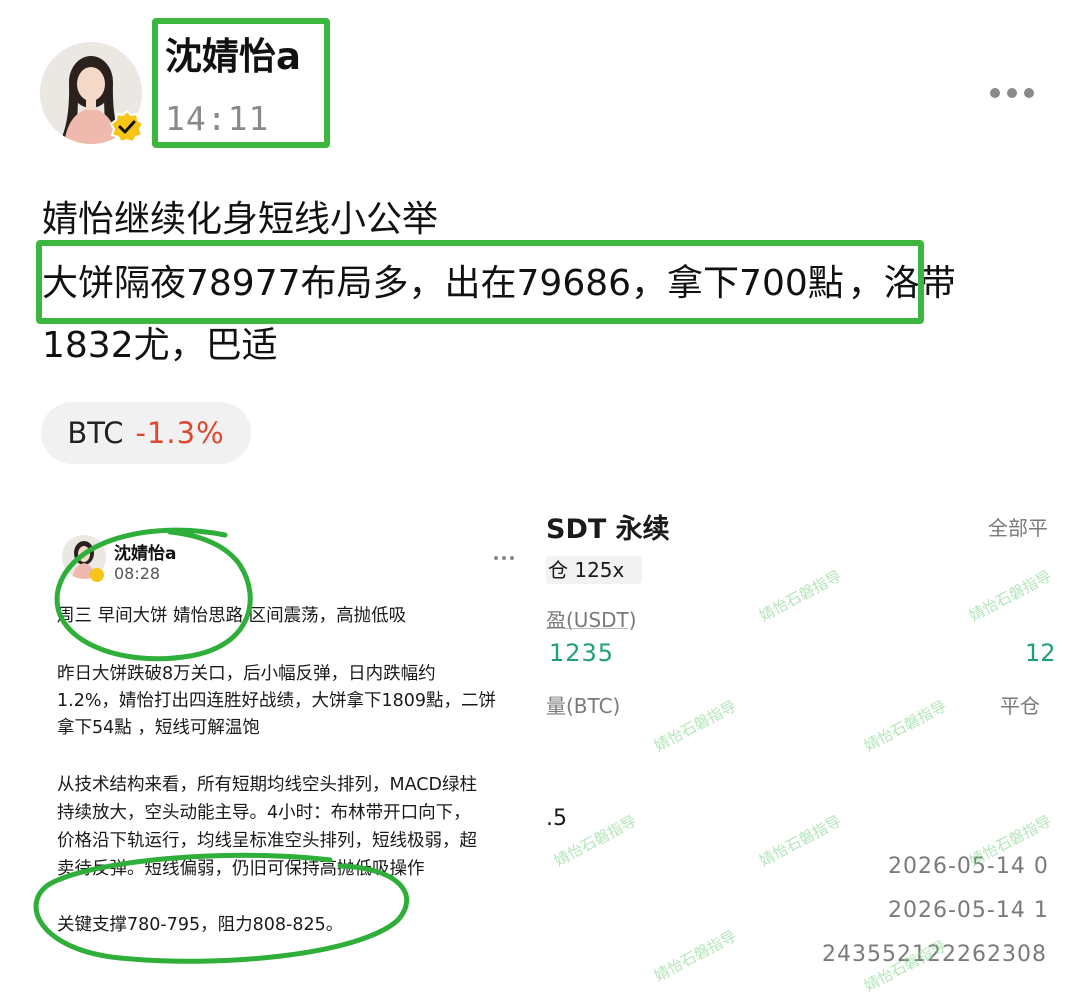  Describe the element at coordinates (160, 345) in the screenshot. I see `post-line-3: 1832尤，巴适` at that location.